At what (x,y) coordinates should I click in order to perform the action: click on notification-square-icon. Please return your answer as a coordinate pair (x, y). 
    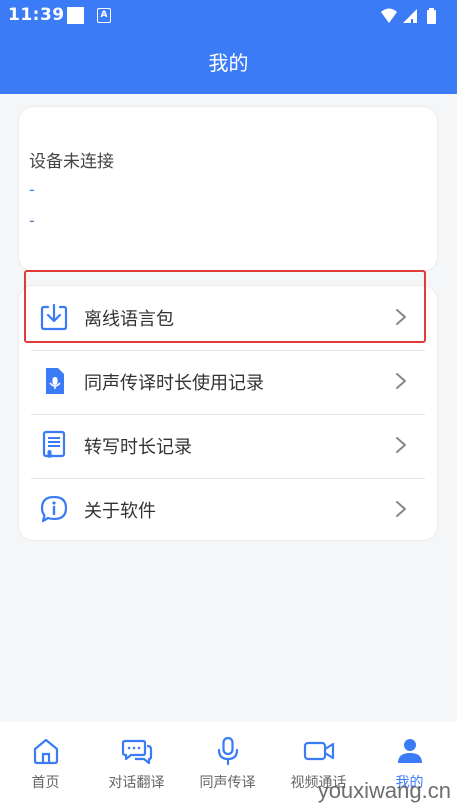
    Looking at the image, I should click on (75, 15).